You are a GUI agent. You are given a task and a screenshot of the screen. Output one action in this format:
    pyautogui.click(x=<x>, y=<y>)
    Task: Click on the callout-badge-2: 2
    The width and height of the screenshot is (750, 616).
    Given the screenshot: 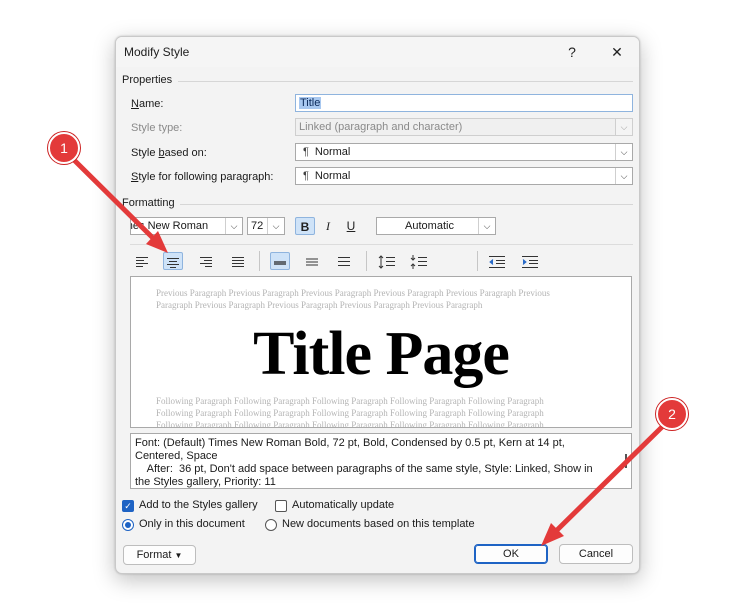 What is the action you would take?
    pyautogui.click(x=672, y=414)
    